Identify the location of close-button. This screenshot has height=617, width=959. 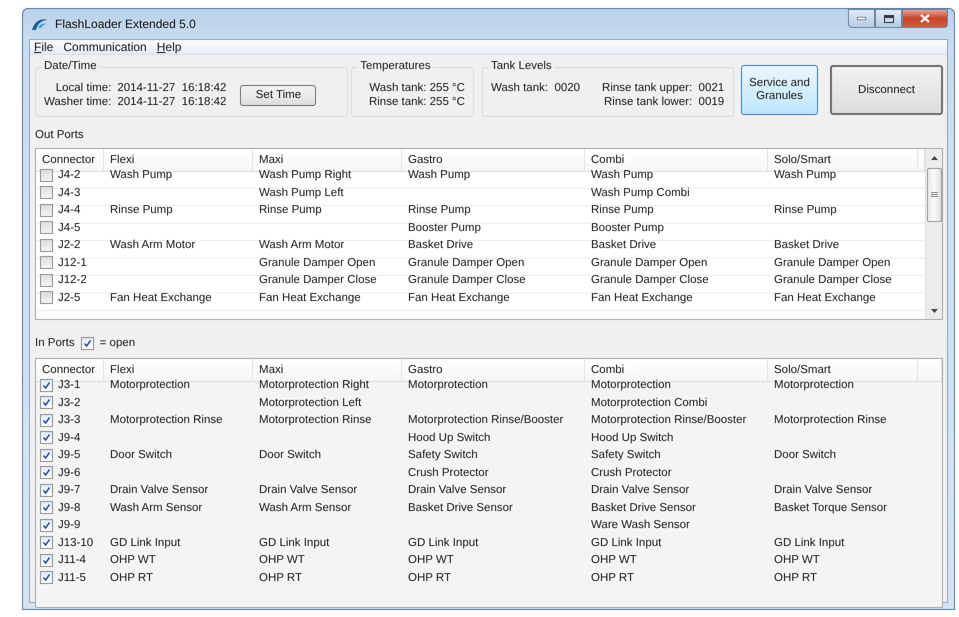
(925, 18).